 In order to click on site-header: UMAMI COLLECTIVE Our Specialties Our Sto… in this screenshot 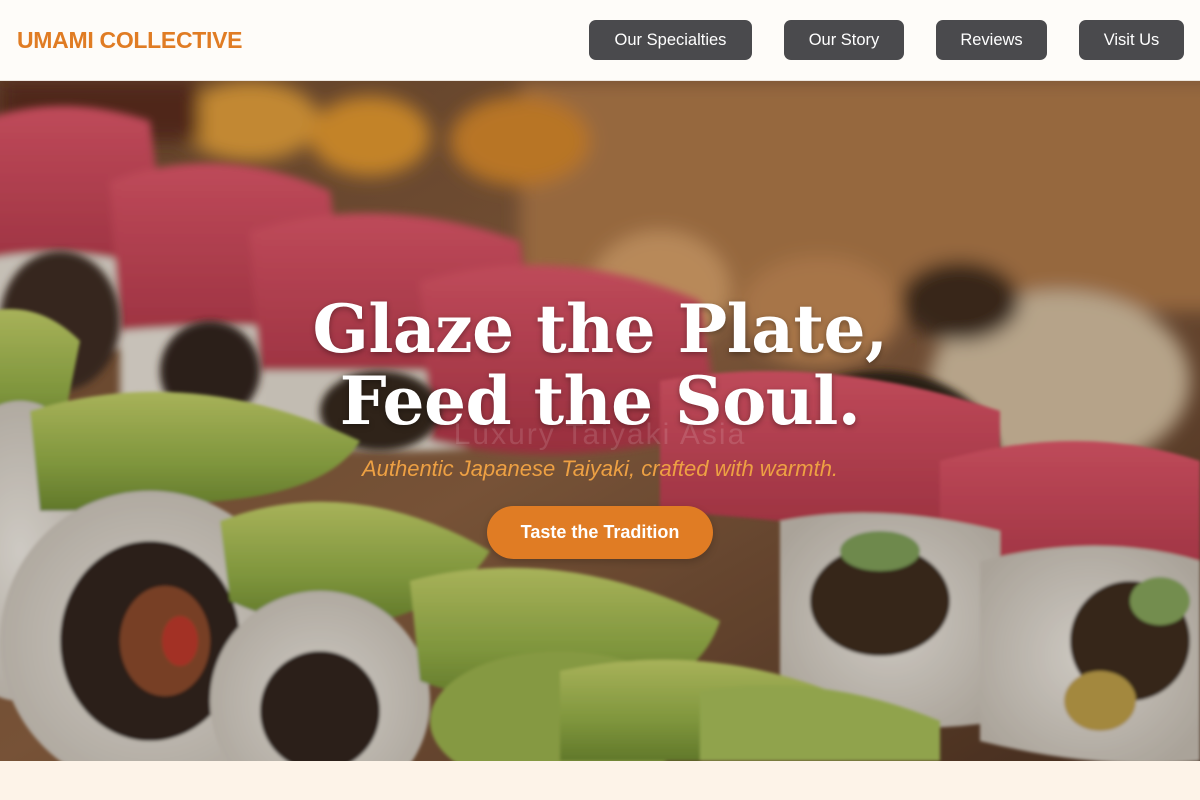, I will do `click(600, 40)`.